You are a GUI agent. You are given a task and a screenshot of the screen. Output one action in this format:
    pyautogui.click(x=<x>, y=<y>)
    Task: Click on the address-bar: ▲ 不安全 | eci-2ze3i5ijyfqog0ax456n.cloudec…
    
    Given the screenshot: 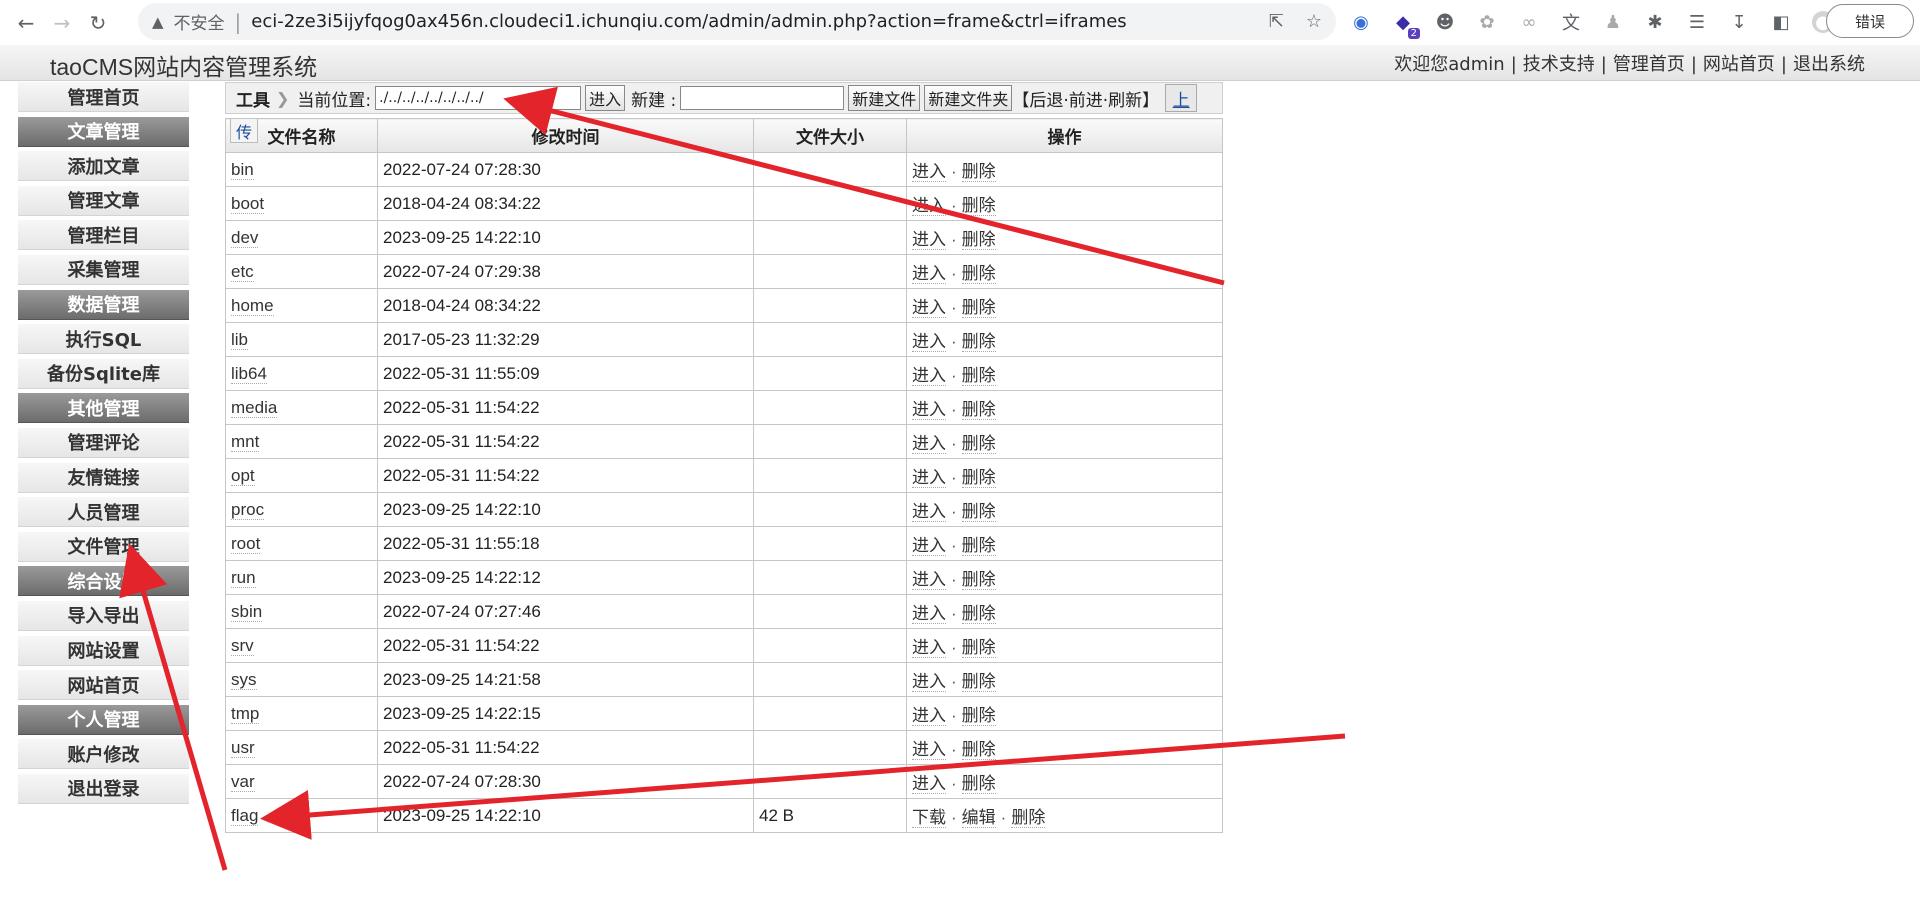 What is the action you would take?
    pyautogui.click(x=737, y=21)
    